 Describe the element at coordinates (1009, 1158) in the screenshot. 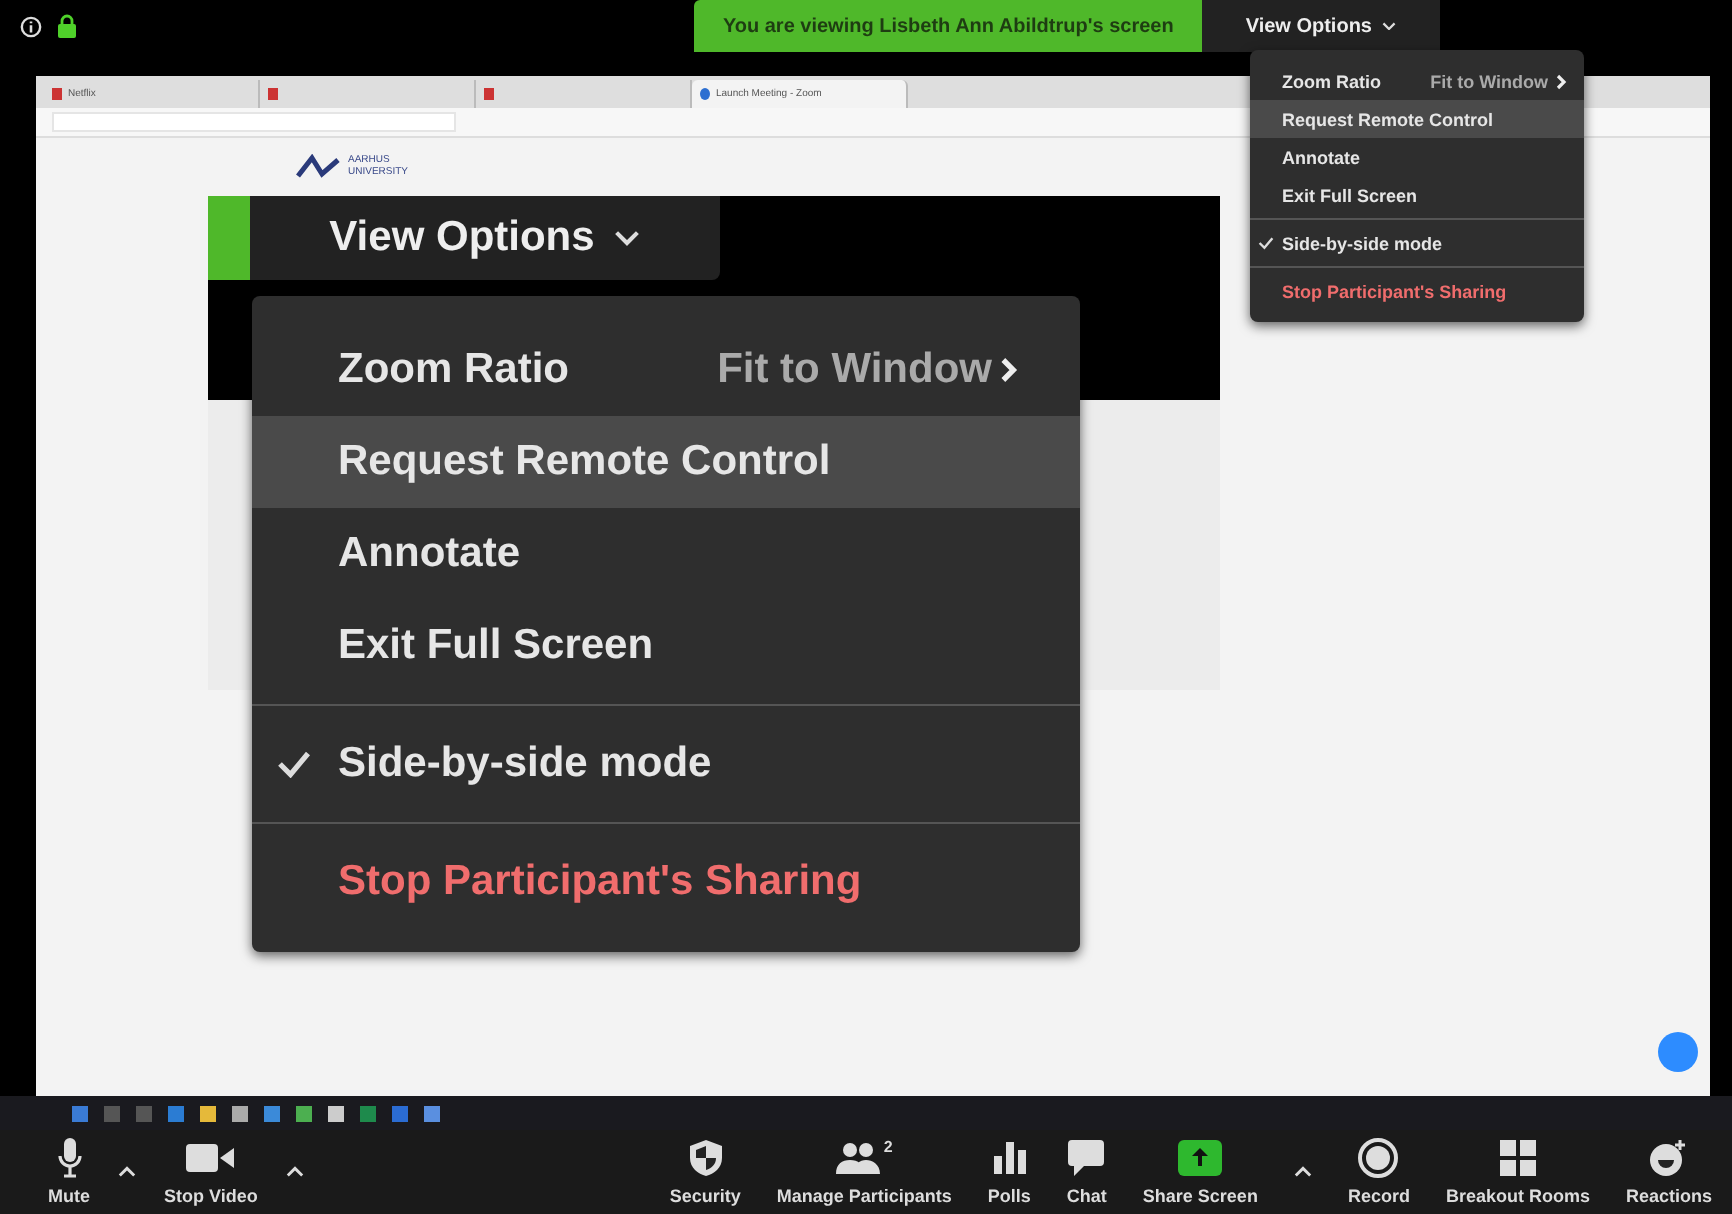

I see `bar-chart-icon` at that location.